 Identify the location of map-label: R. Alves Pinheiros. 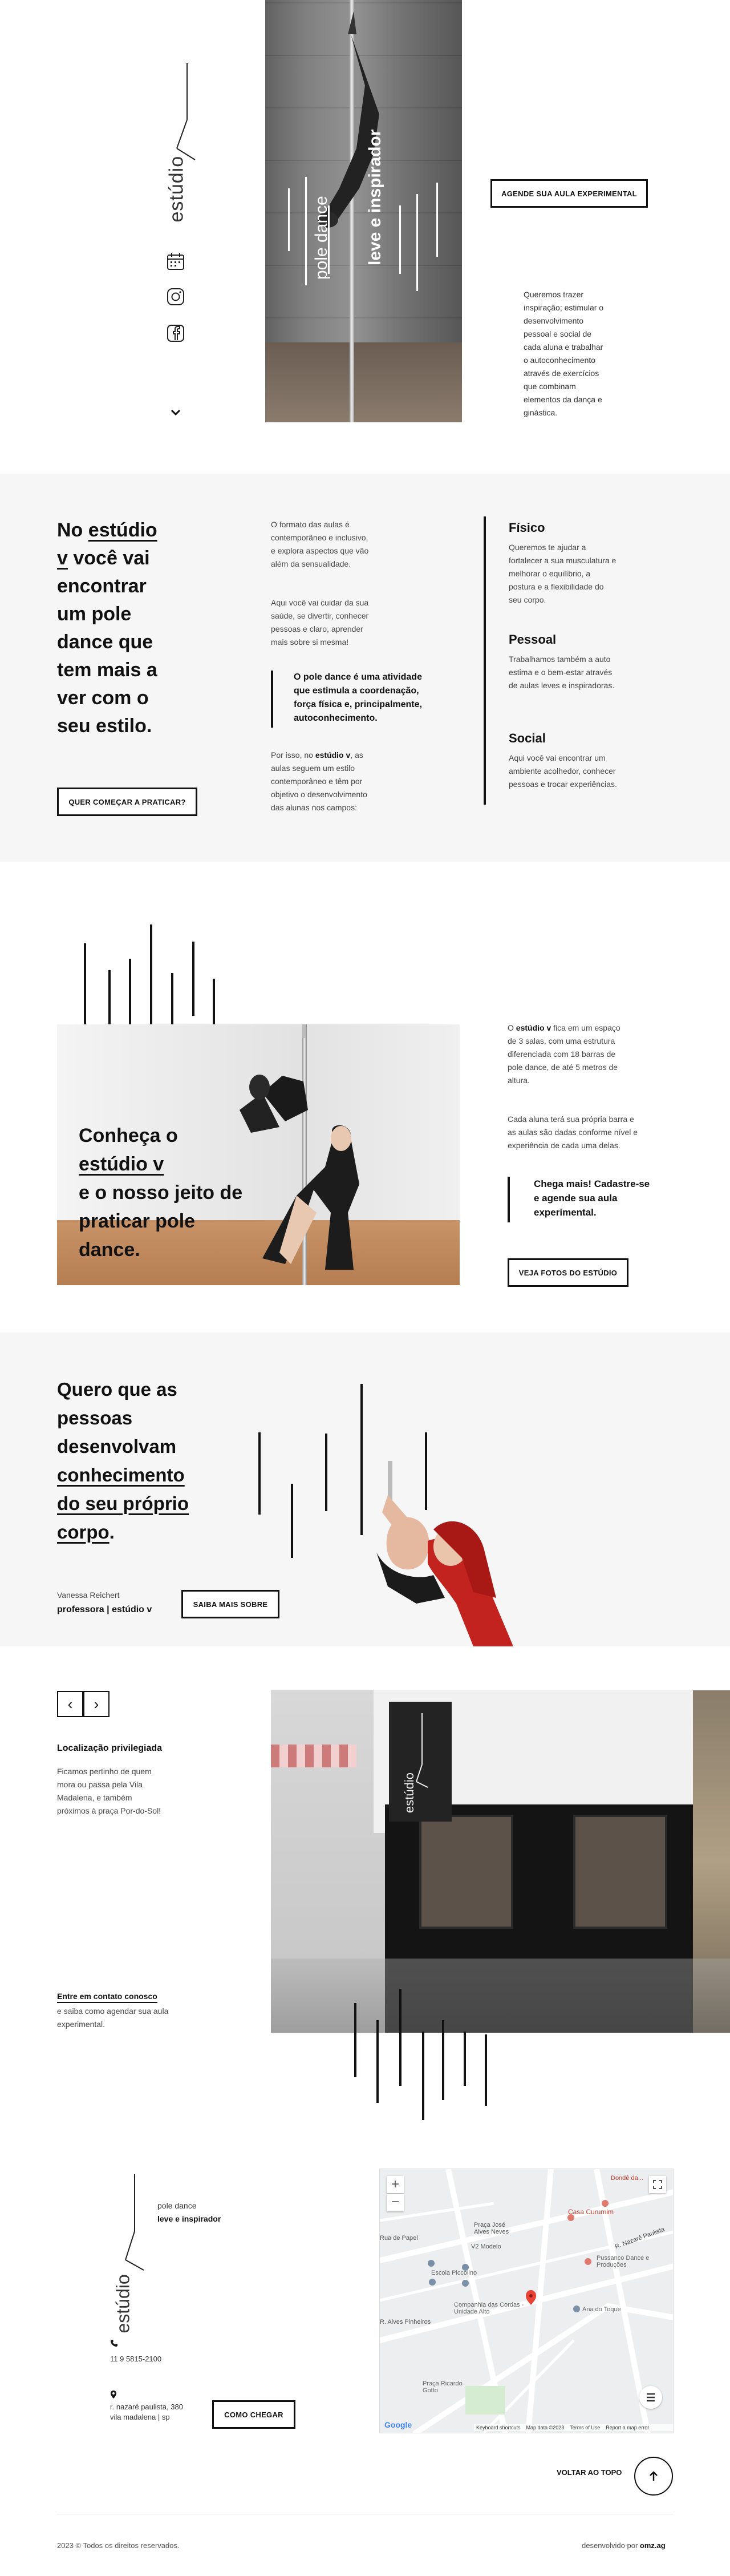
(405, 2322).